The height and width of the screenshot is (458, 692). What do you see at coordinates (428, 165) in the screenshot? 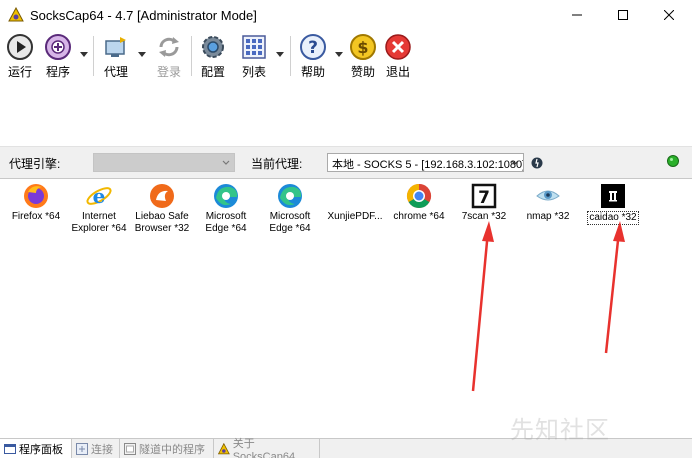
I see `current-proxy-value: 本地 - SOCKS 5 - [192.168.3.102:1080]` at bounding box center [428, 165].